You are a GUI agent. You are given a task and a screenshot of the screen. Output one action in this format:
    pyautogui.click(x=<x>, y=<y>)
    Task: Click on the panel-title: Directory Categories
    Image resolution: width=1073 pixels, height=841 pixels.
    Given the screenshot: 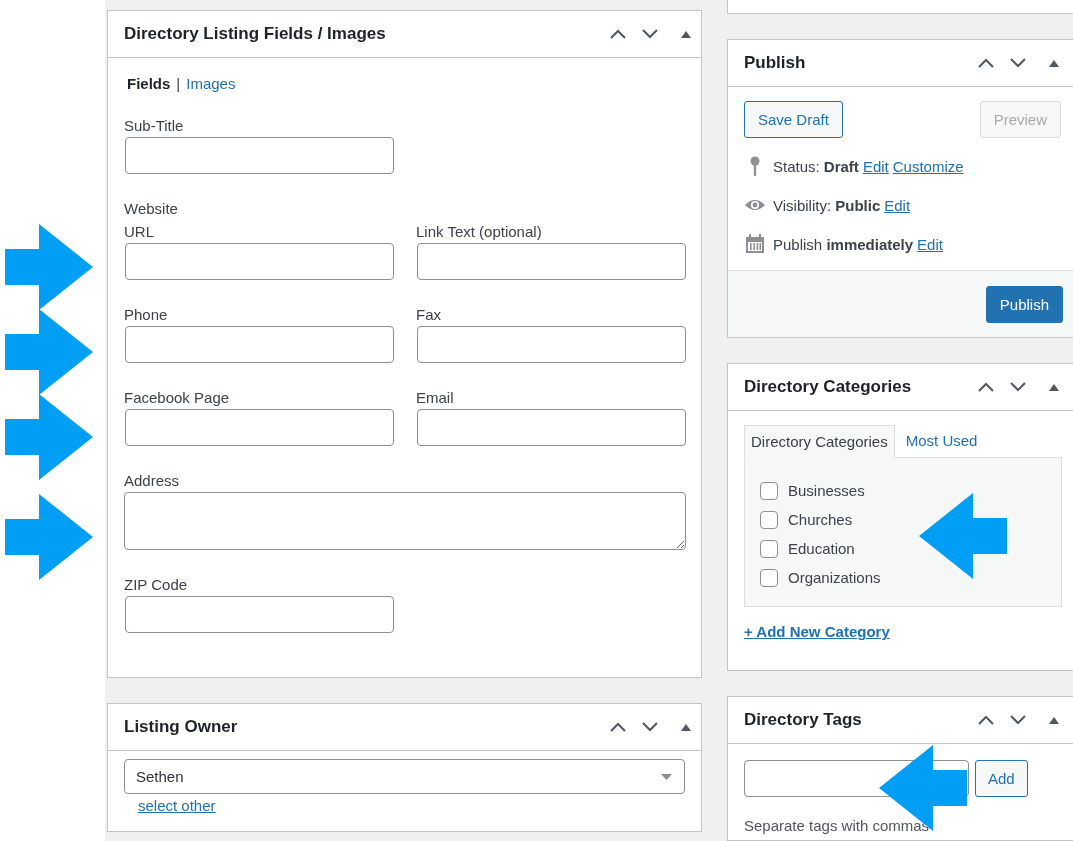 What is the action you would take?
    pyautogui.click(x=828, y=387)
    